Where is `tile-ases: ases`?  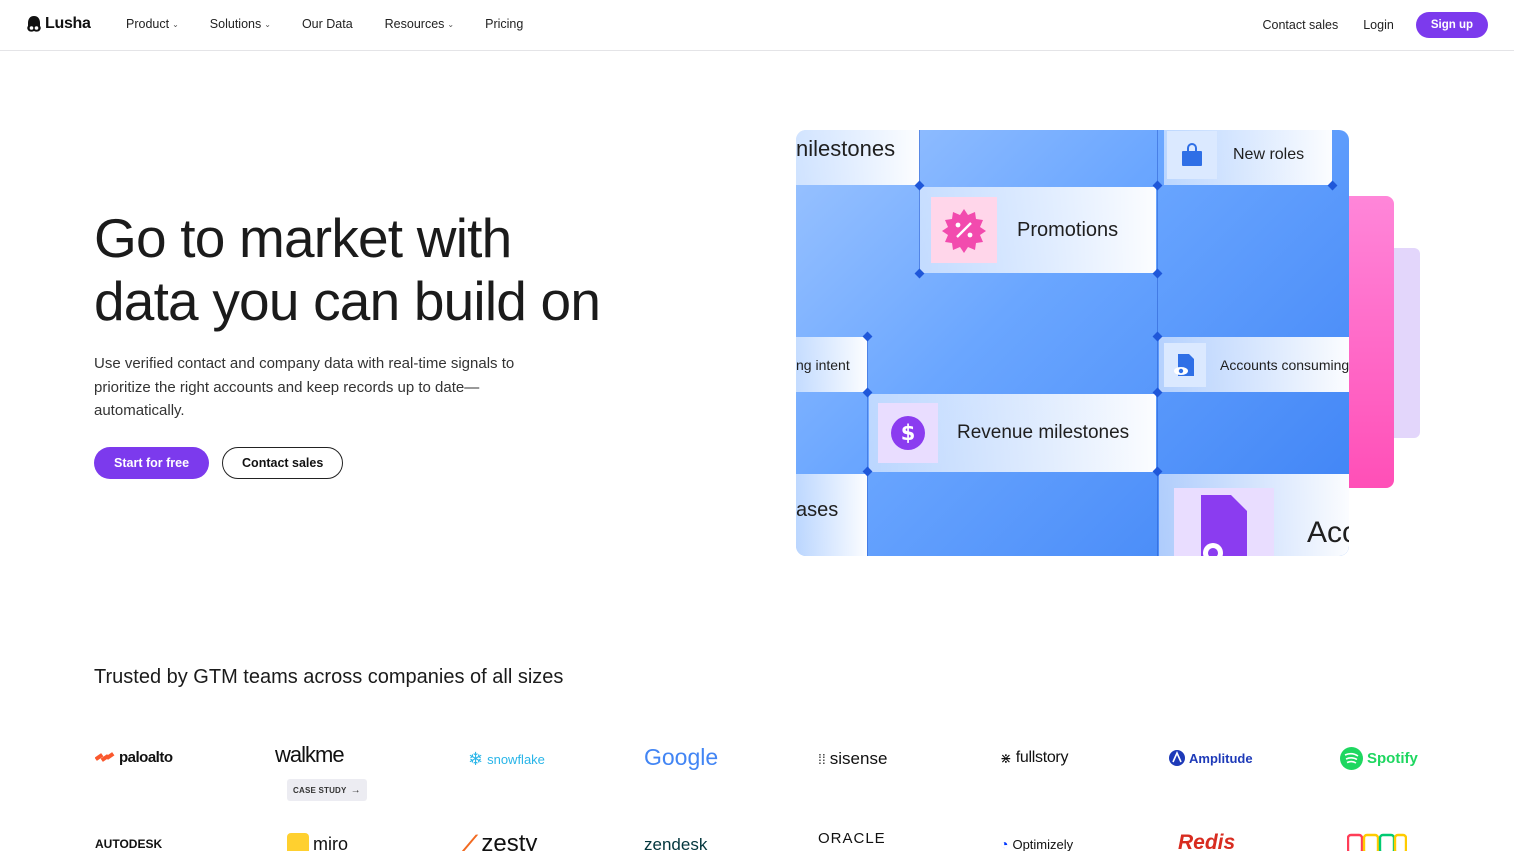
tile-ases: ases is located at coordinates (831, 515).